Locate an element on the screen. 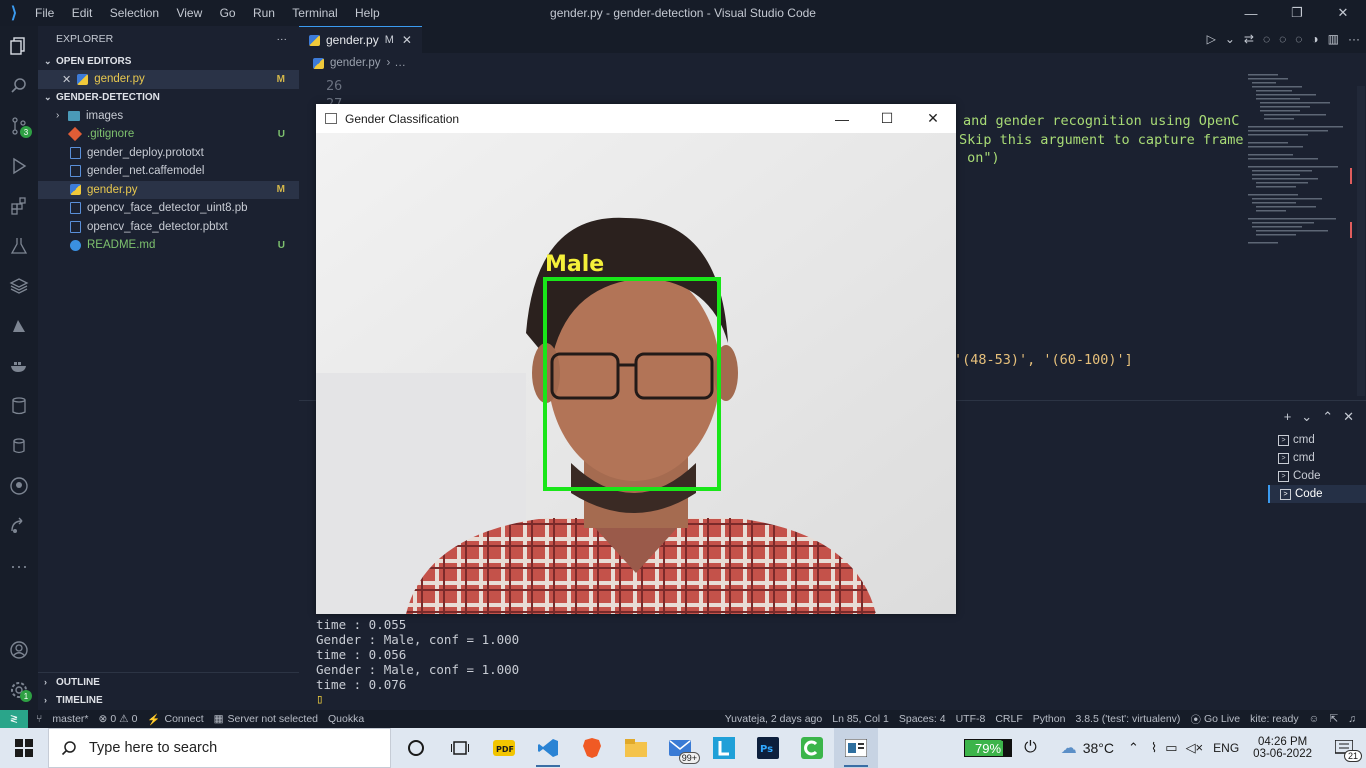  status-blame: Yuvateja, 2 days ago is located at coordinates (774, 719).